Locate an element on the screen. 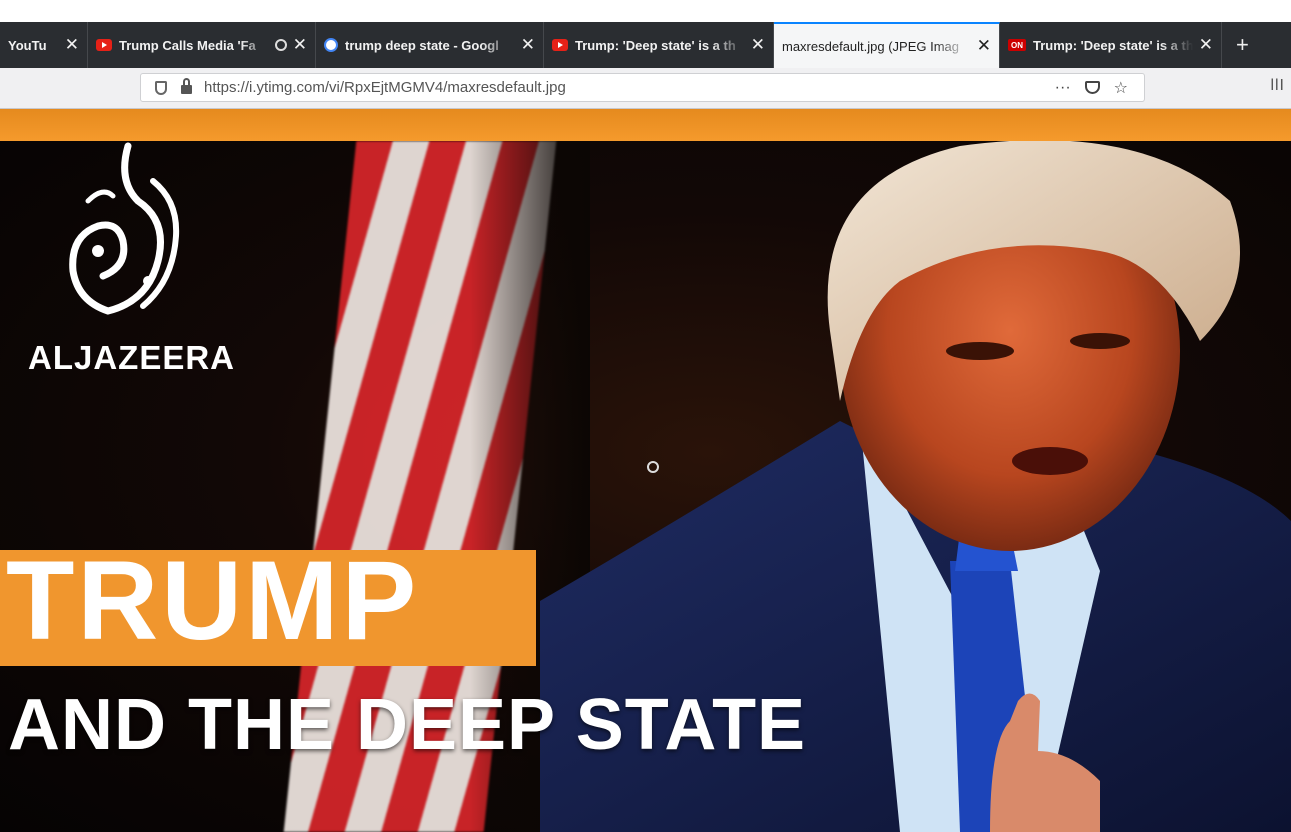 This screenshot has width=1291, height=832. library-icon: llI is located at coordinates (1277, 86).